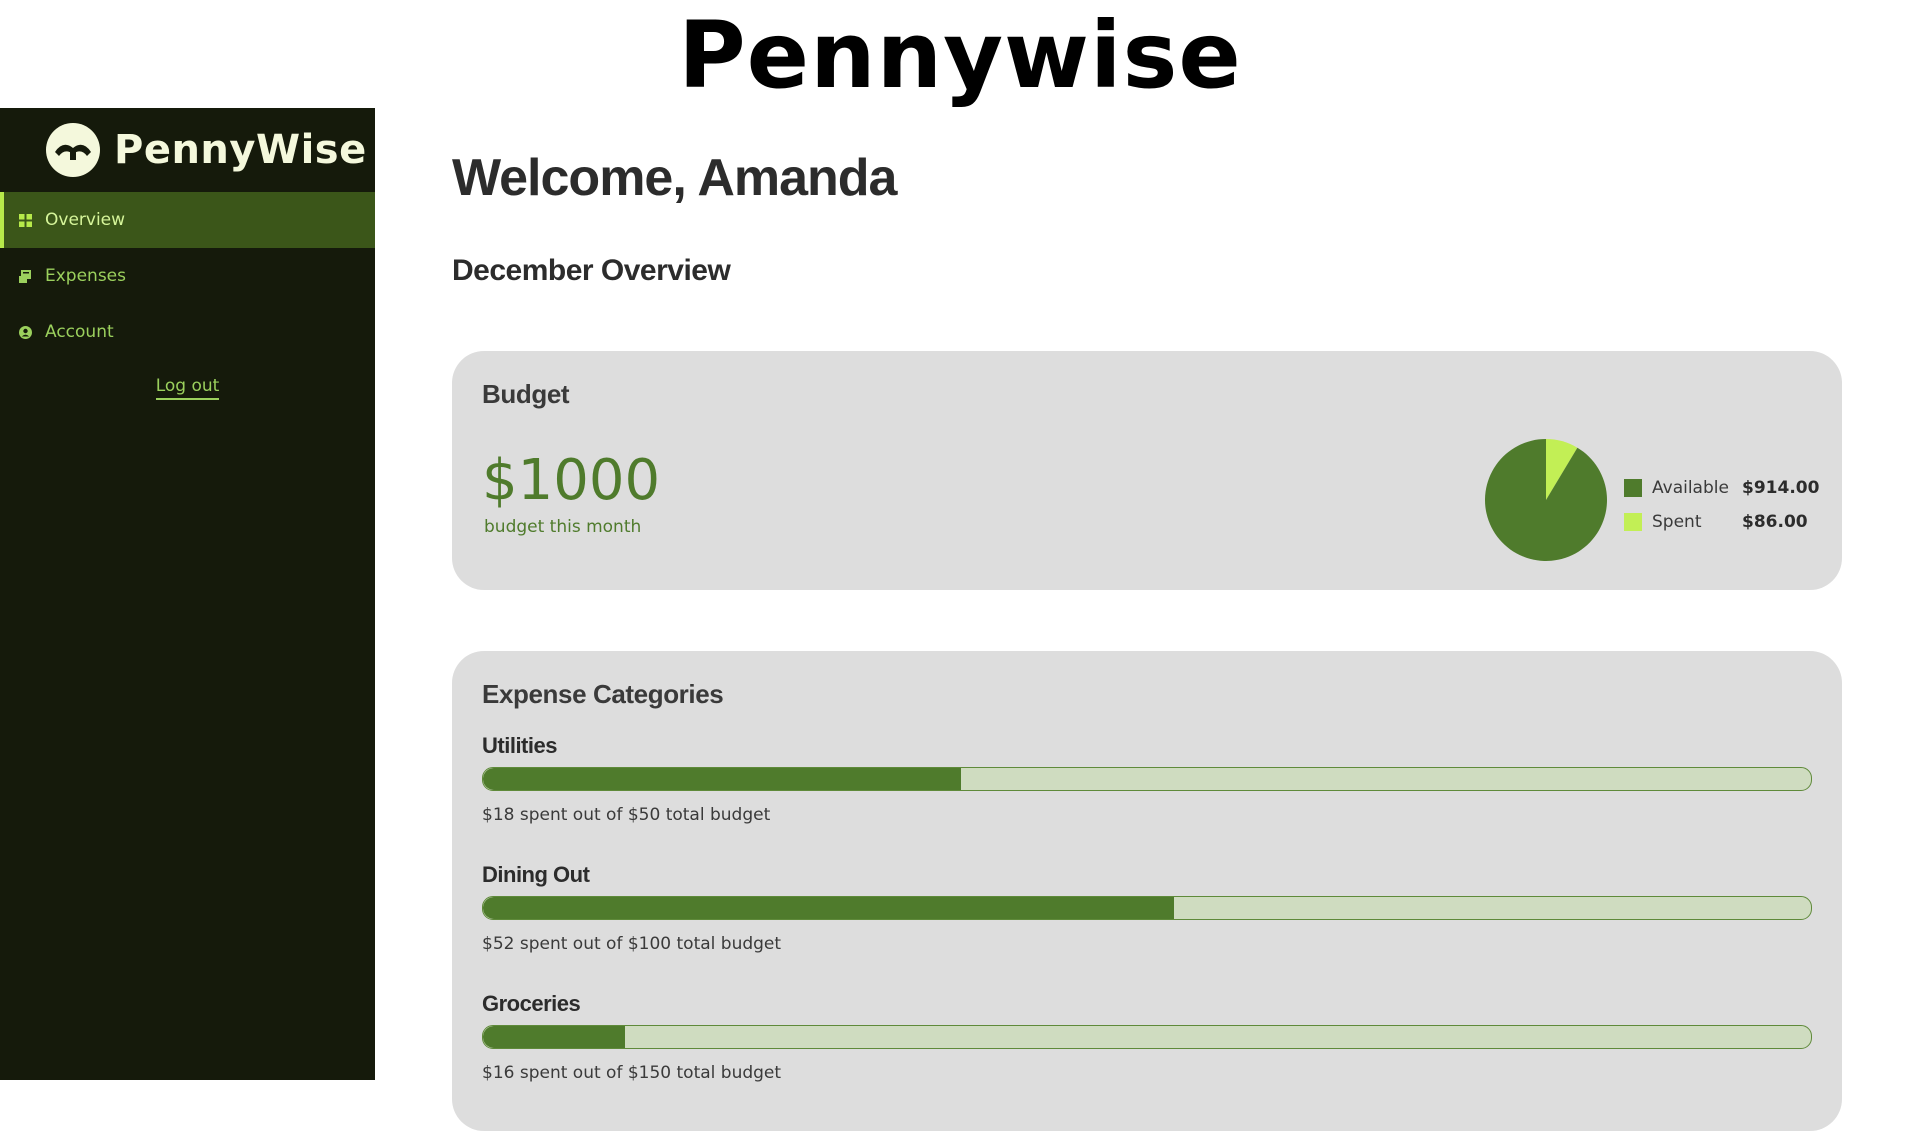 The image size is (1920, 1131). Describe the element at coordinates (960, 55) in the screenshot. I see `page-title: Pennywise` at that location.